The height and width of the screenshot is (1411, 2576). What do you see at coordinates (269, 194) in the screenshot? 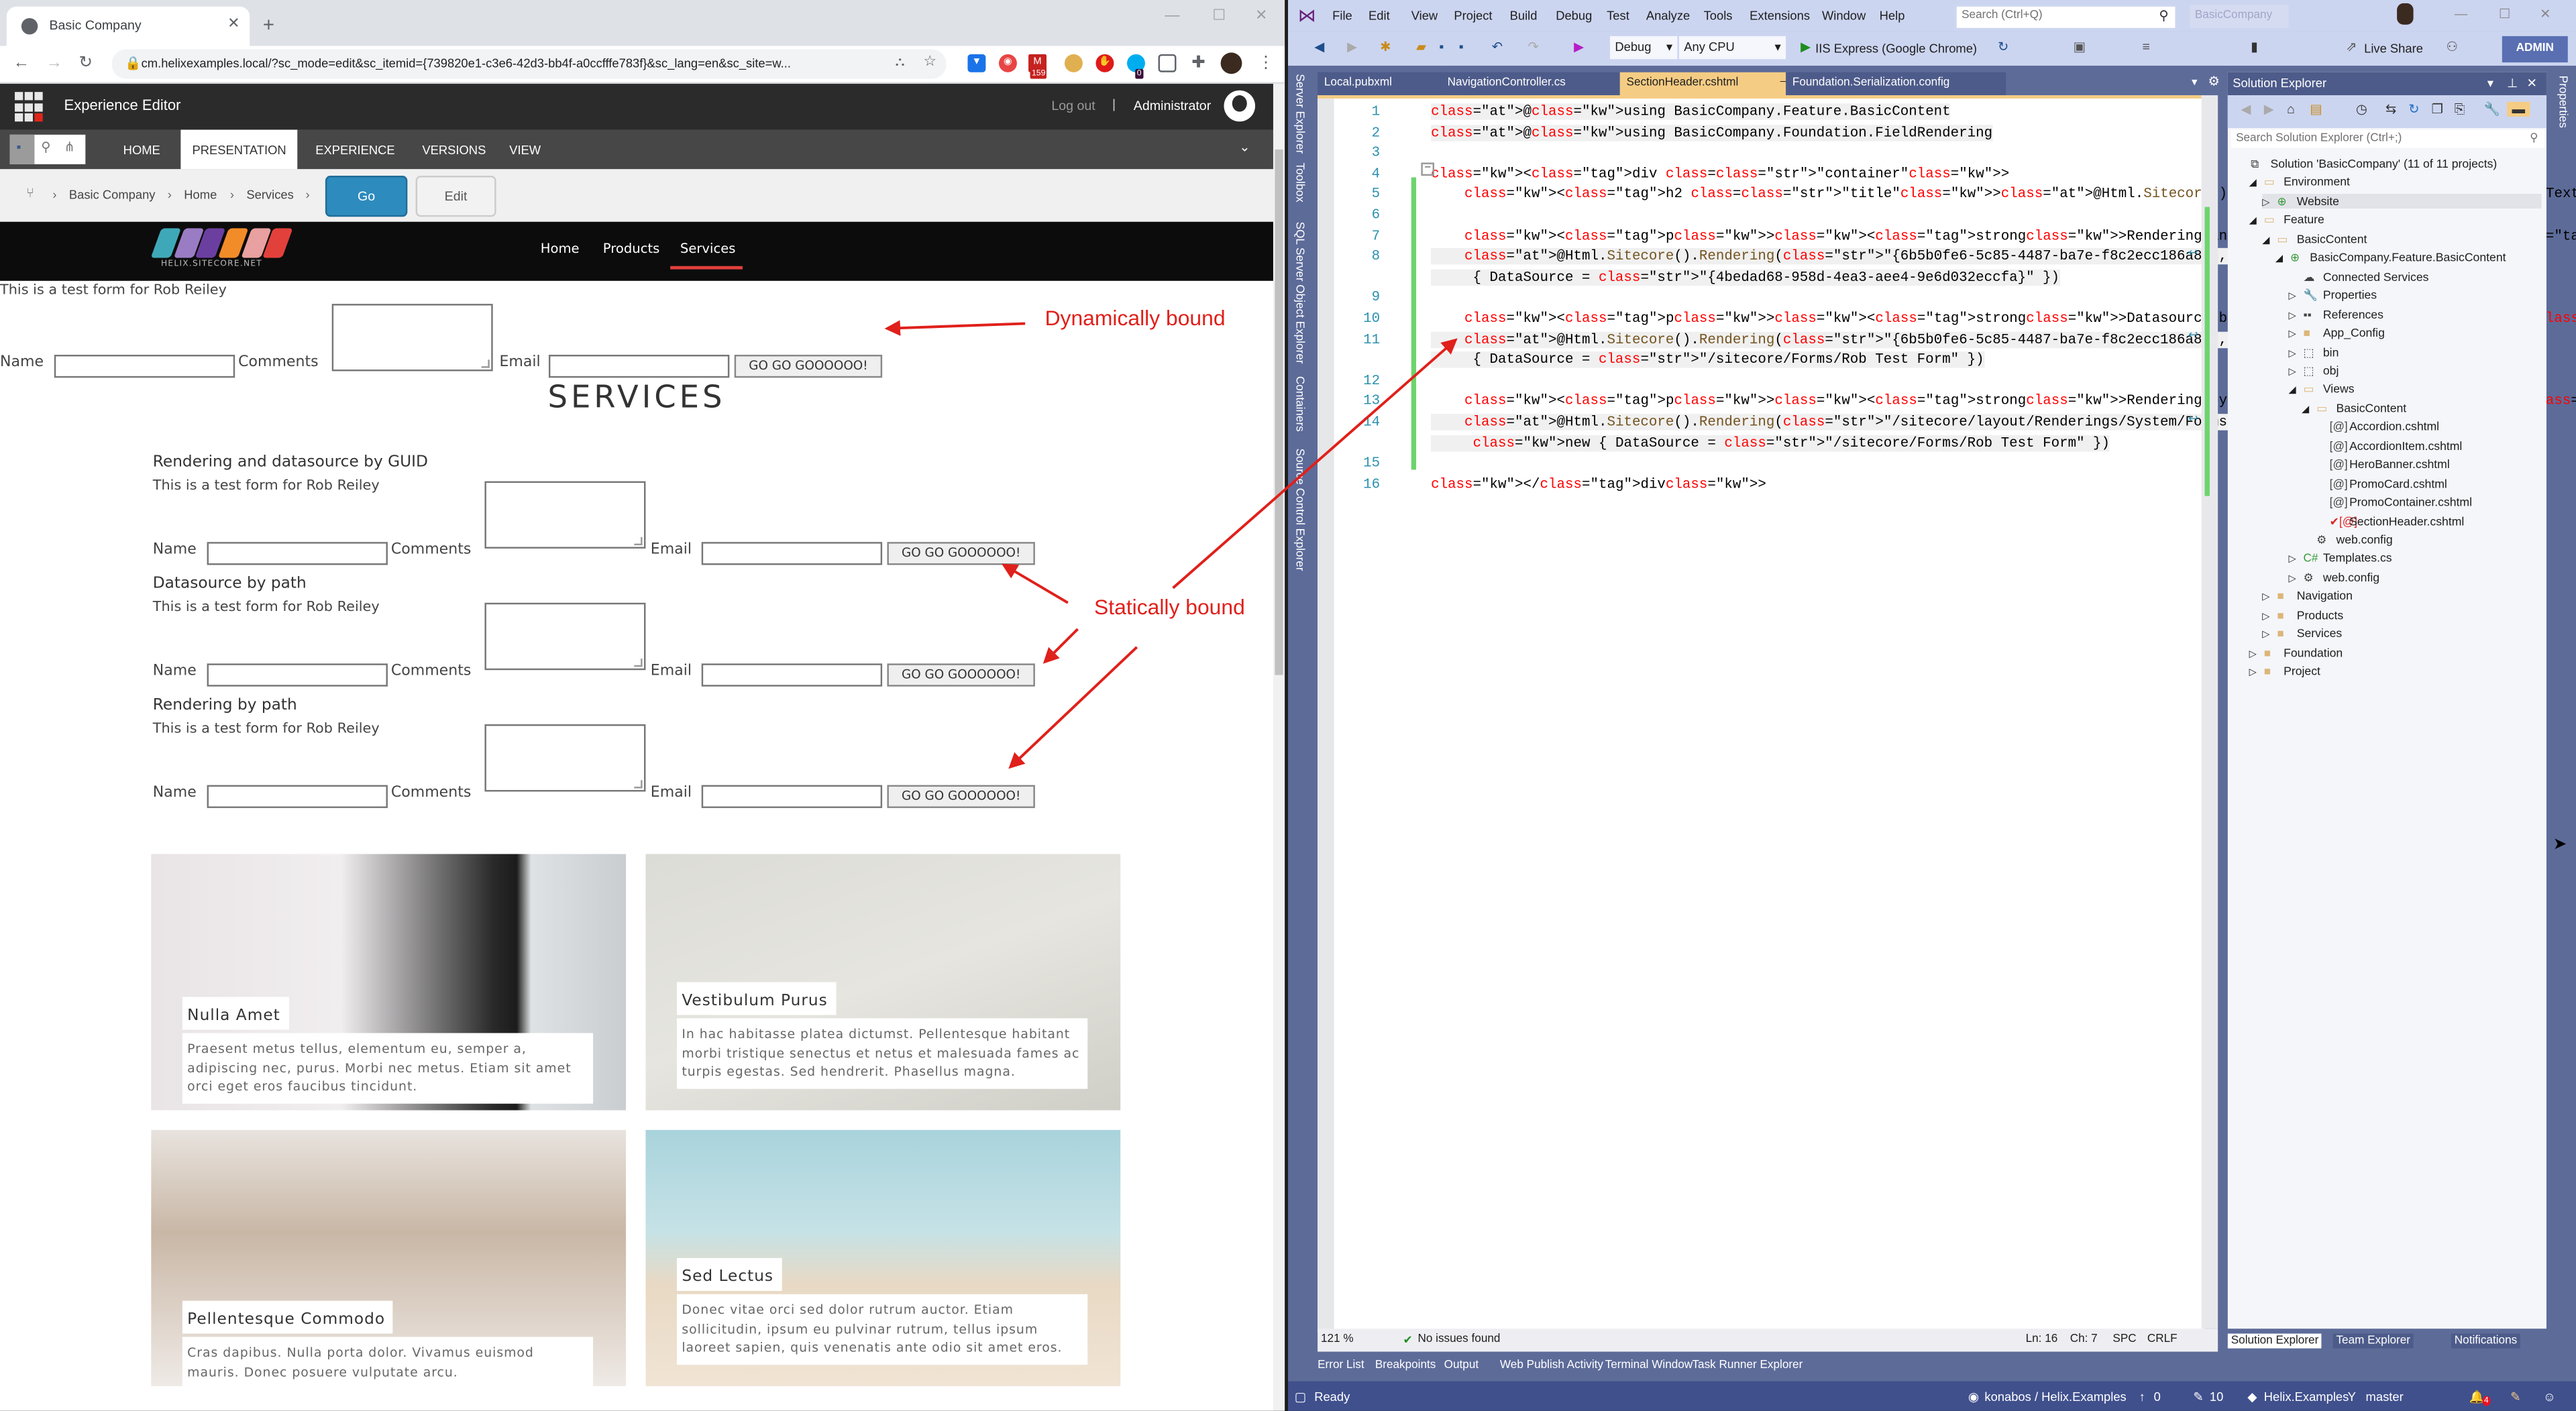
I see `breadcrumb-item: Services` at bounding box center [269, 194].